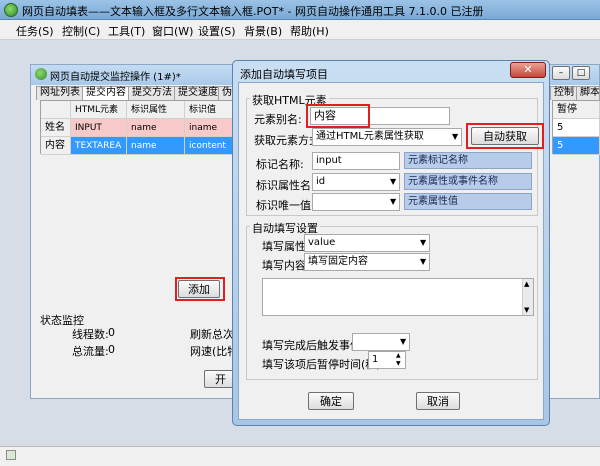  Describe the element at coordinates (576, 146) in the screenshot. I see `pause-value-2: 5` at that location.